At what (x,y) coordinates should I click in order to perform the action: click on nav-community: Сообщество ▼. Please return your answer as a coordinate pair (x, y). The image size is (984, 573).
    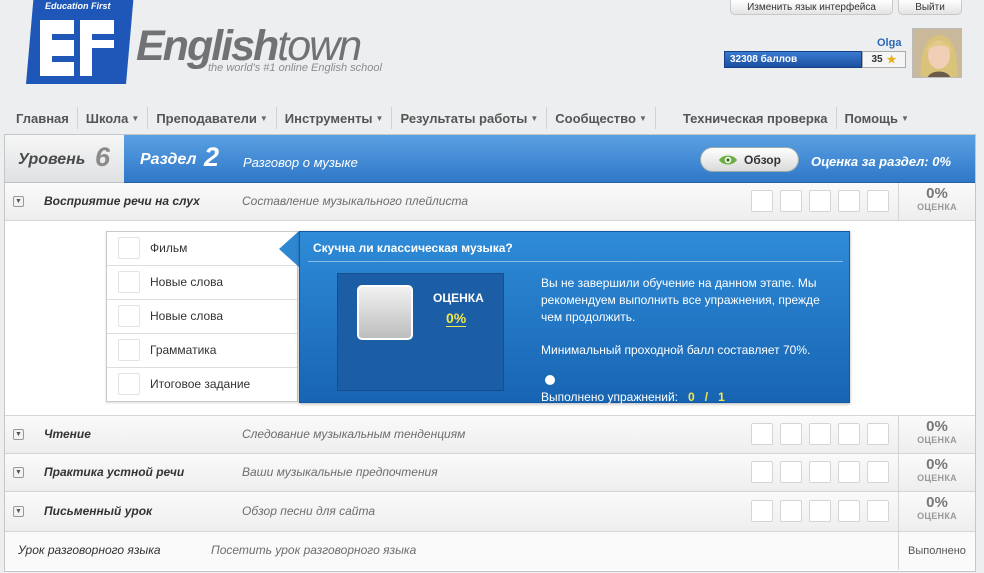
    Looking at the image, I should click on (601, 118).